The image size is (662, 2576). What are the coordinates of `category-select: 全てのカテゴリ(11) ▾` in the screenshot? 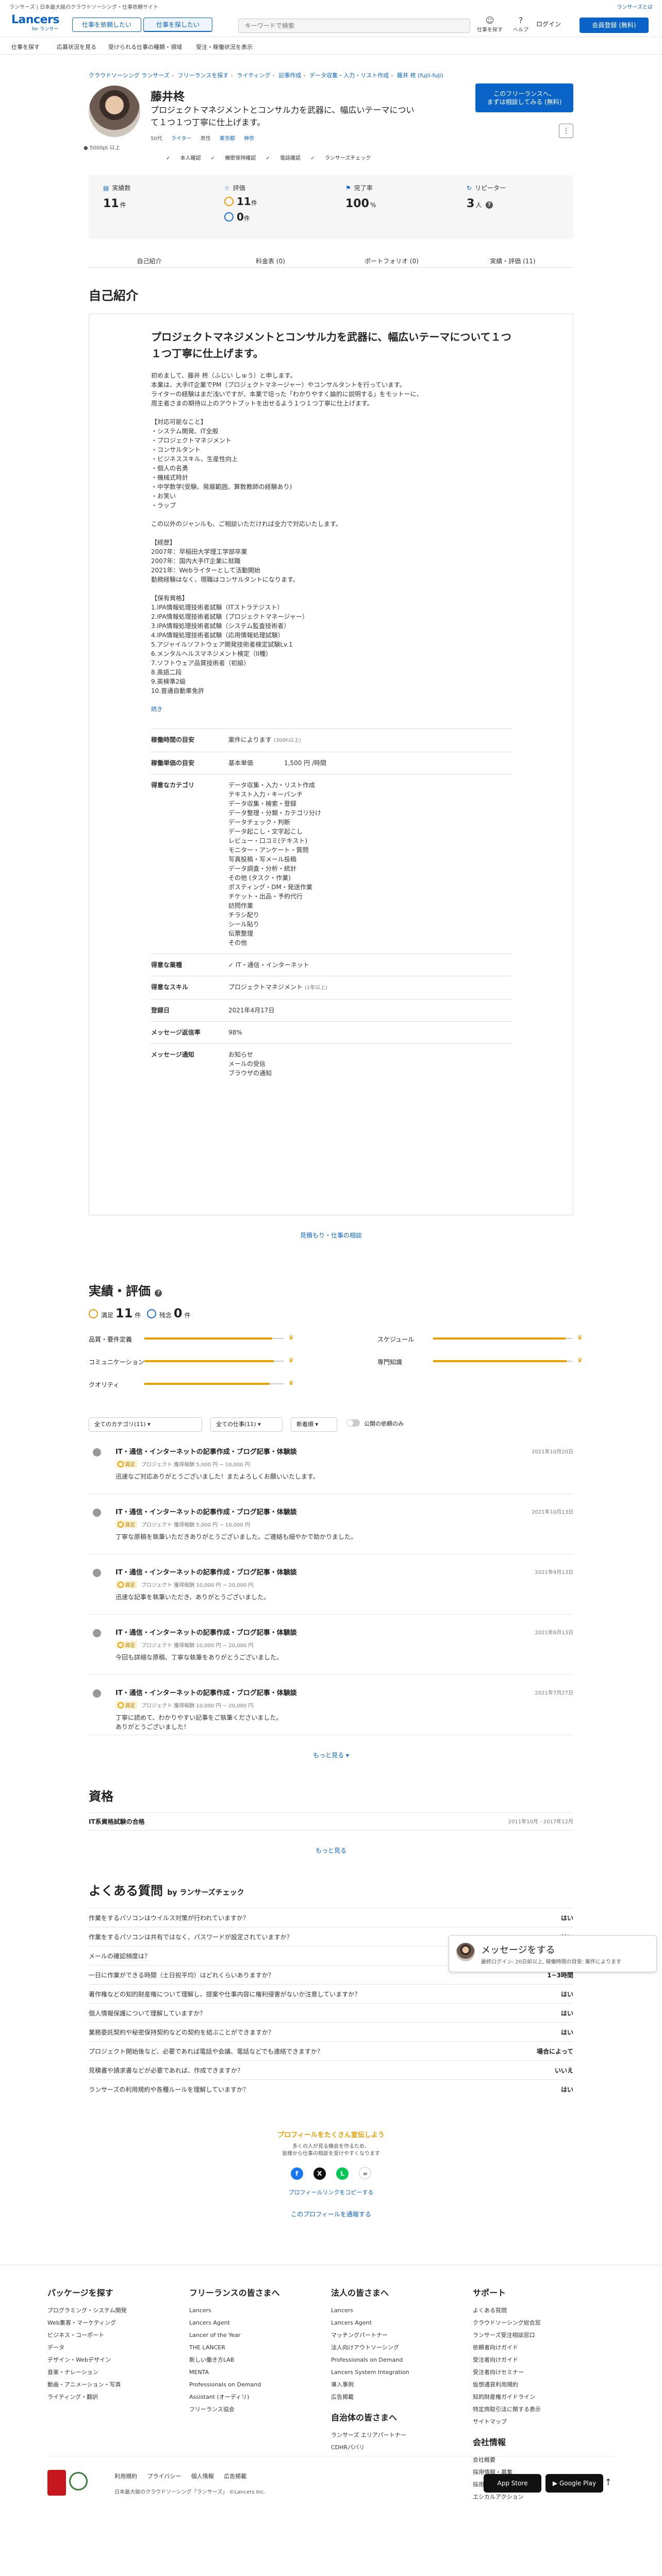 It's located at (146, 1424).